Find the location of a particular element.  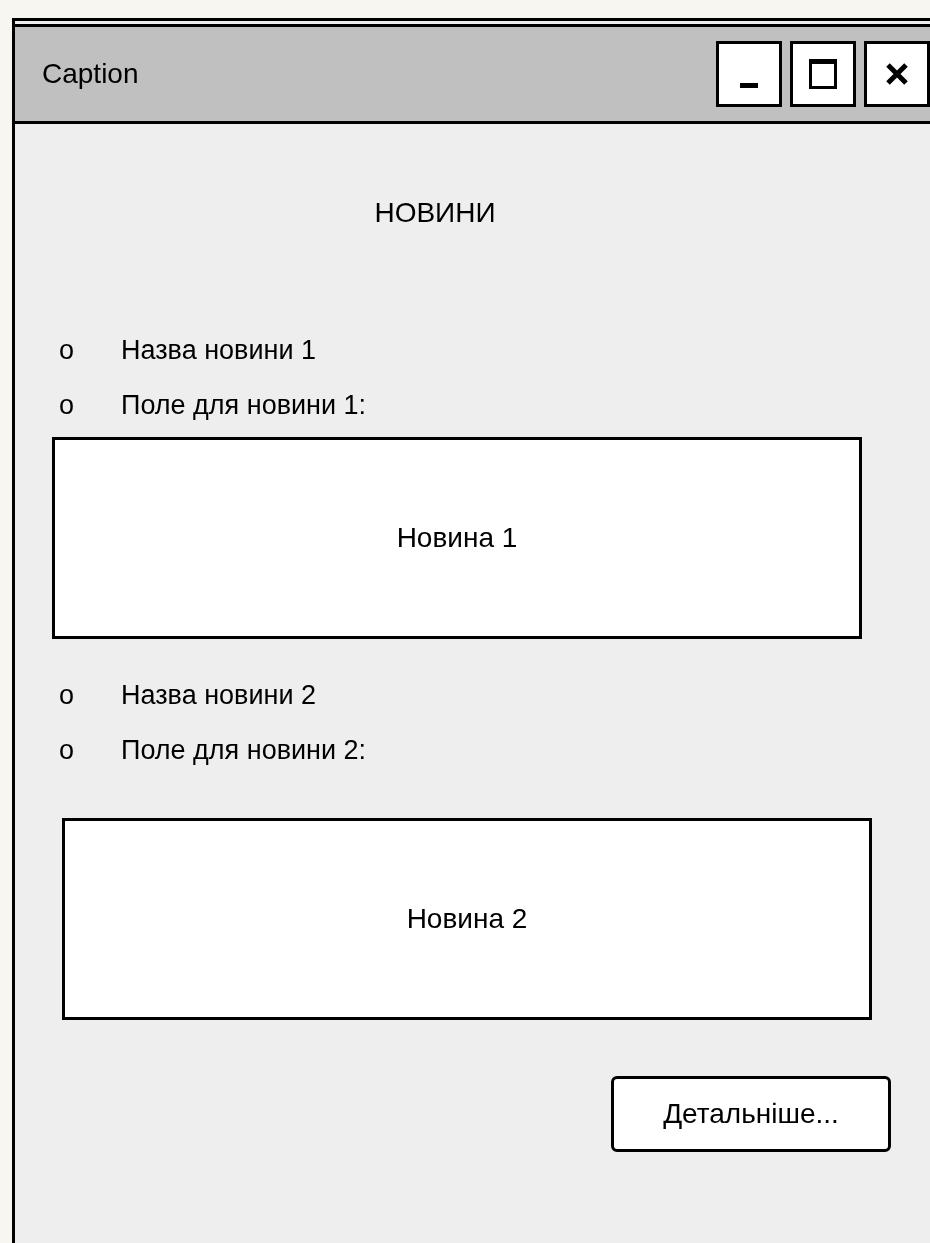

window-title: Caption is located at coordinates (91, 74).